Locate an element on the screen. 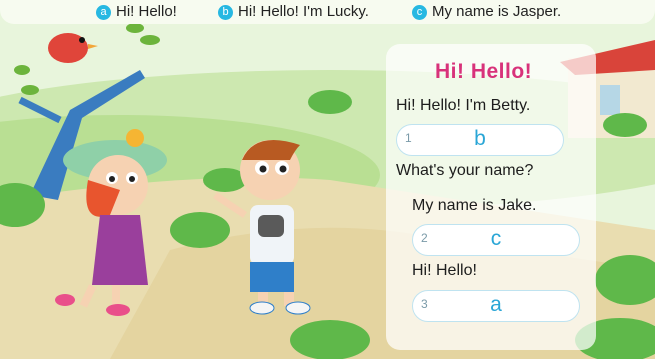 Image resolution: width=655 pixels, height=359 pixels. puppy is located at coordinates (271, 226).